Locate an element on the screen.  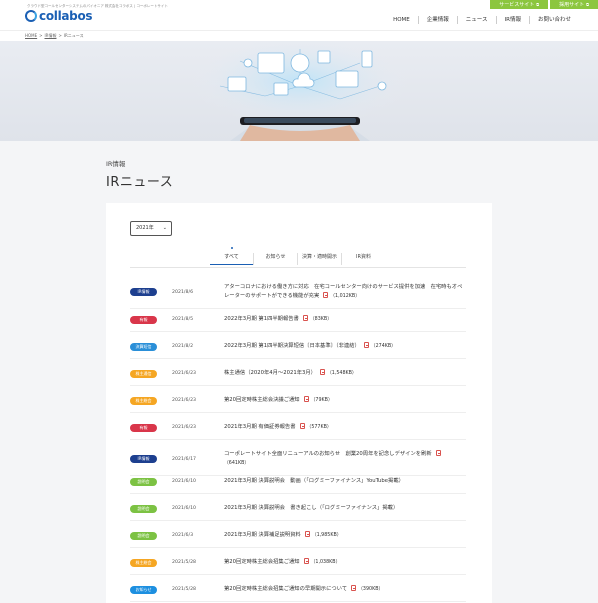
news-title: コーポレートサイト全面リニューアルのお知らせ 創業20周年を記念しデザインを刷新 is located at coordinates (328, 454).